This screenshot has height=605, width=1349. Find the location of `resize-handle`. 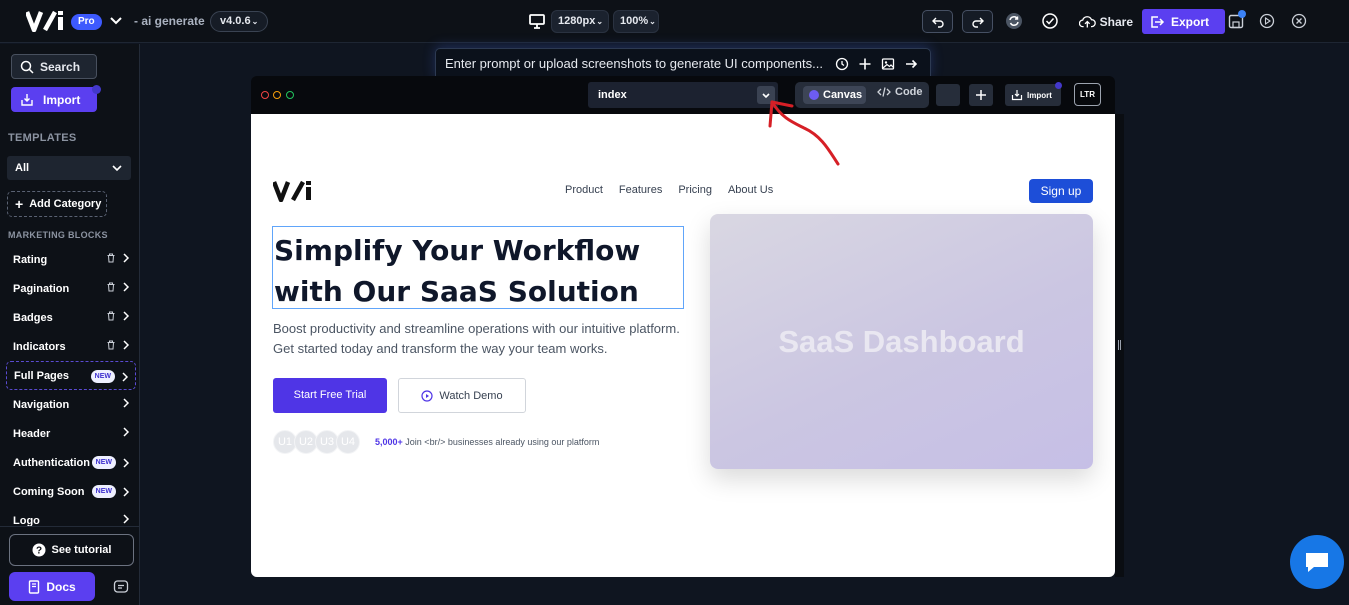

resize-handle is located at coordinates (1119, 345).